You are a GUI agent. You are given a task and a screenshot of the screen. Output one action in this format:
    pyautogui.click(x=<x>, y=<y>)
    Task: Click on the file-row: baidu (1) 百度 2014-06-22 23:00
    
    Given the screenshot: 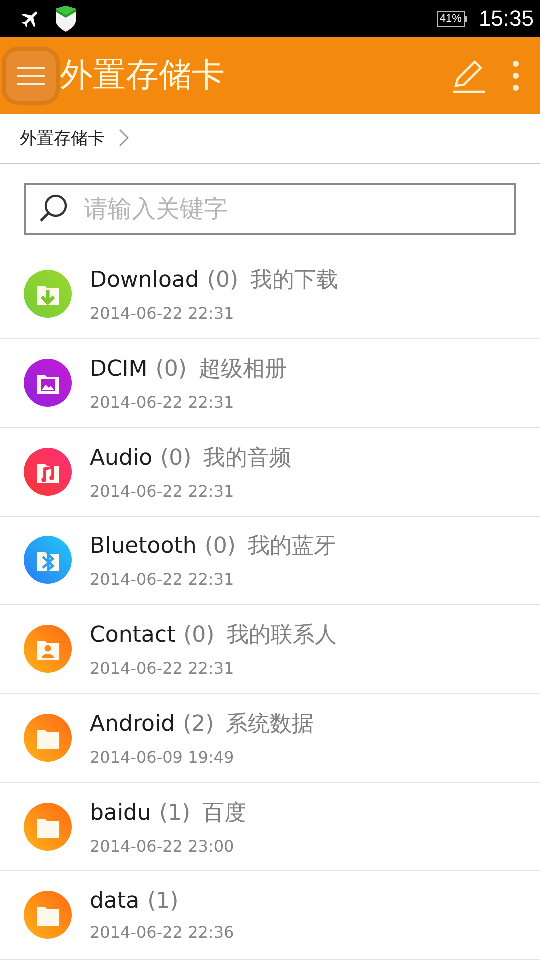 What is the action you would take?
    pyautogui.click(x=270, y=827)
    